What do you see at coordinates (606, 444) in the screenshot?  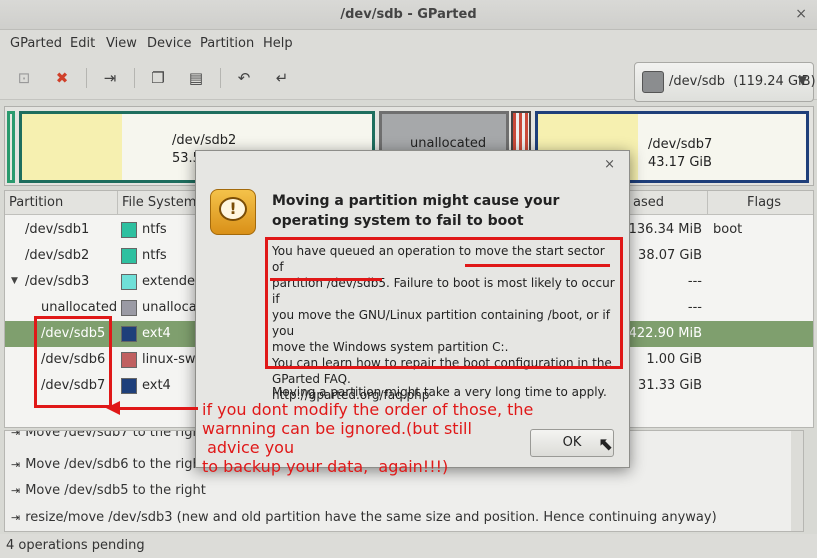 I see `mouse-cursor-icon: ⬉` at bounding box center [606, 444].